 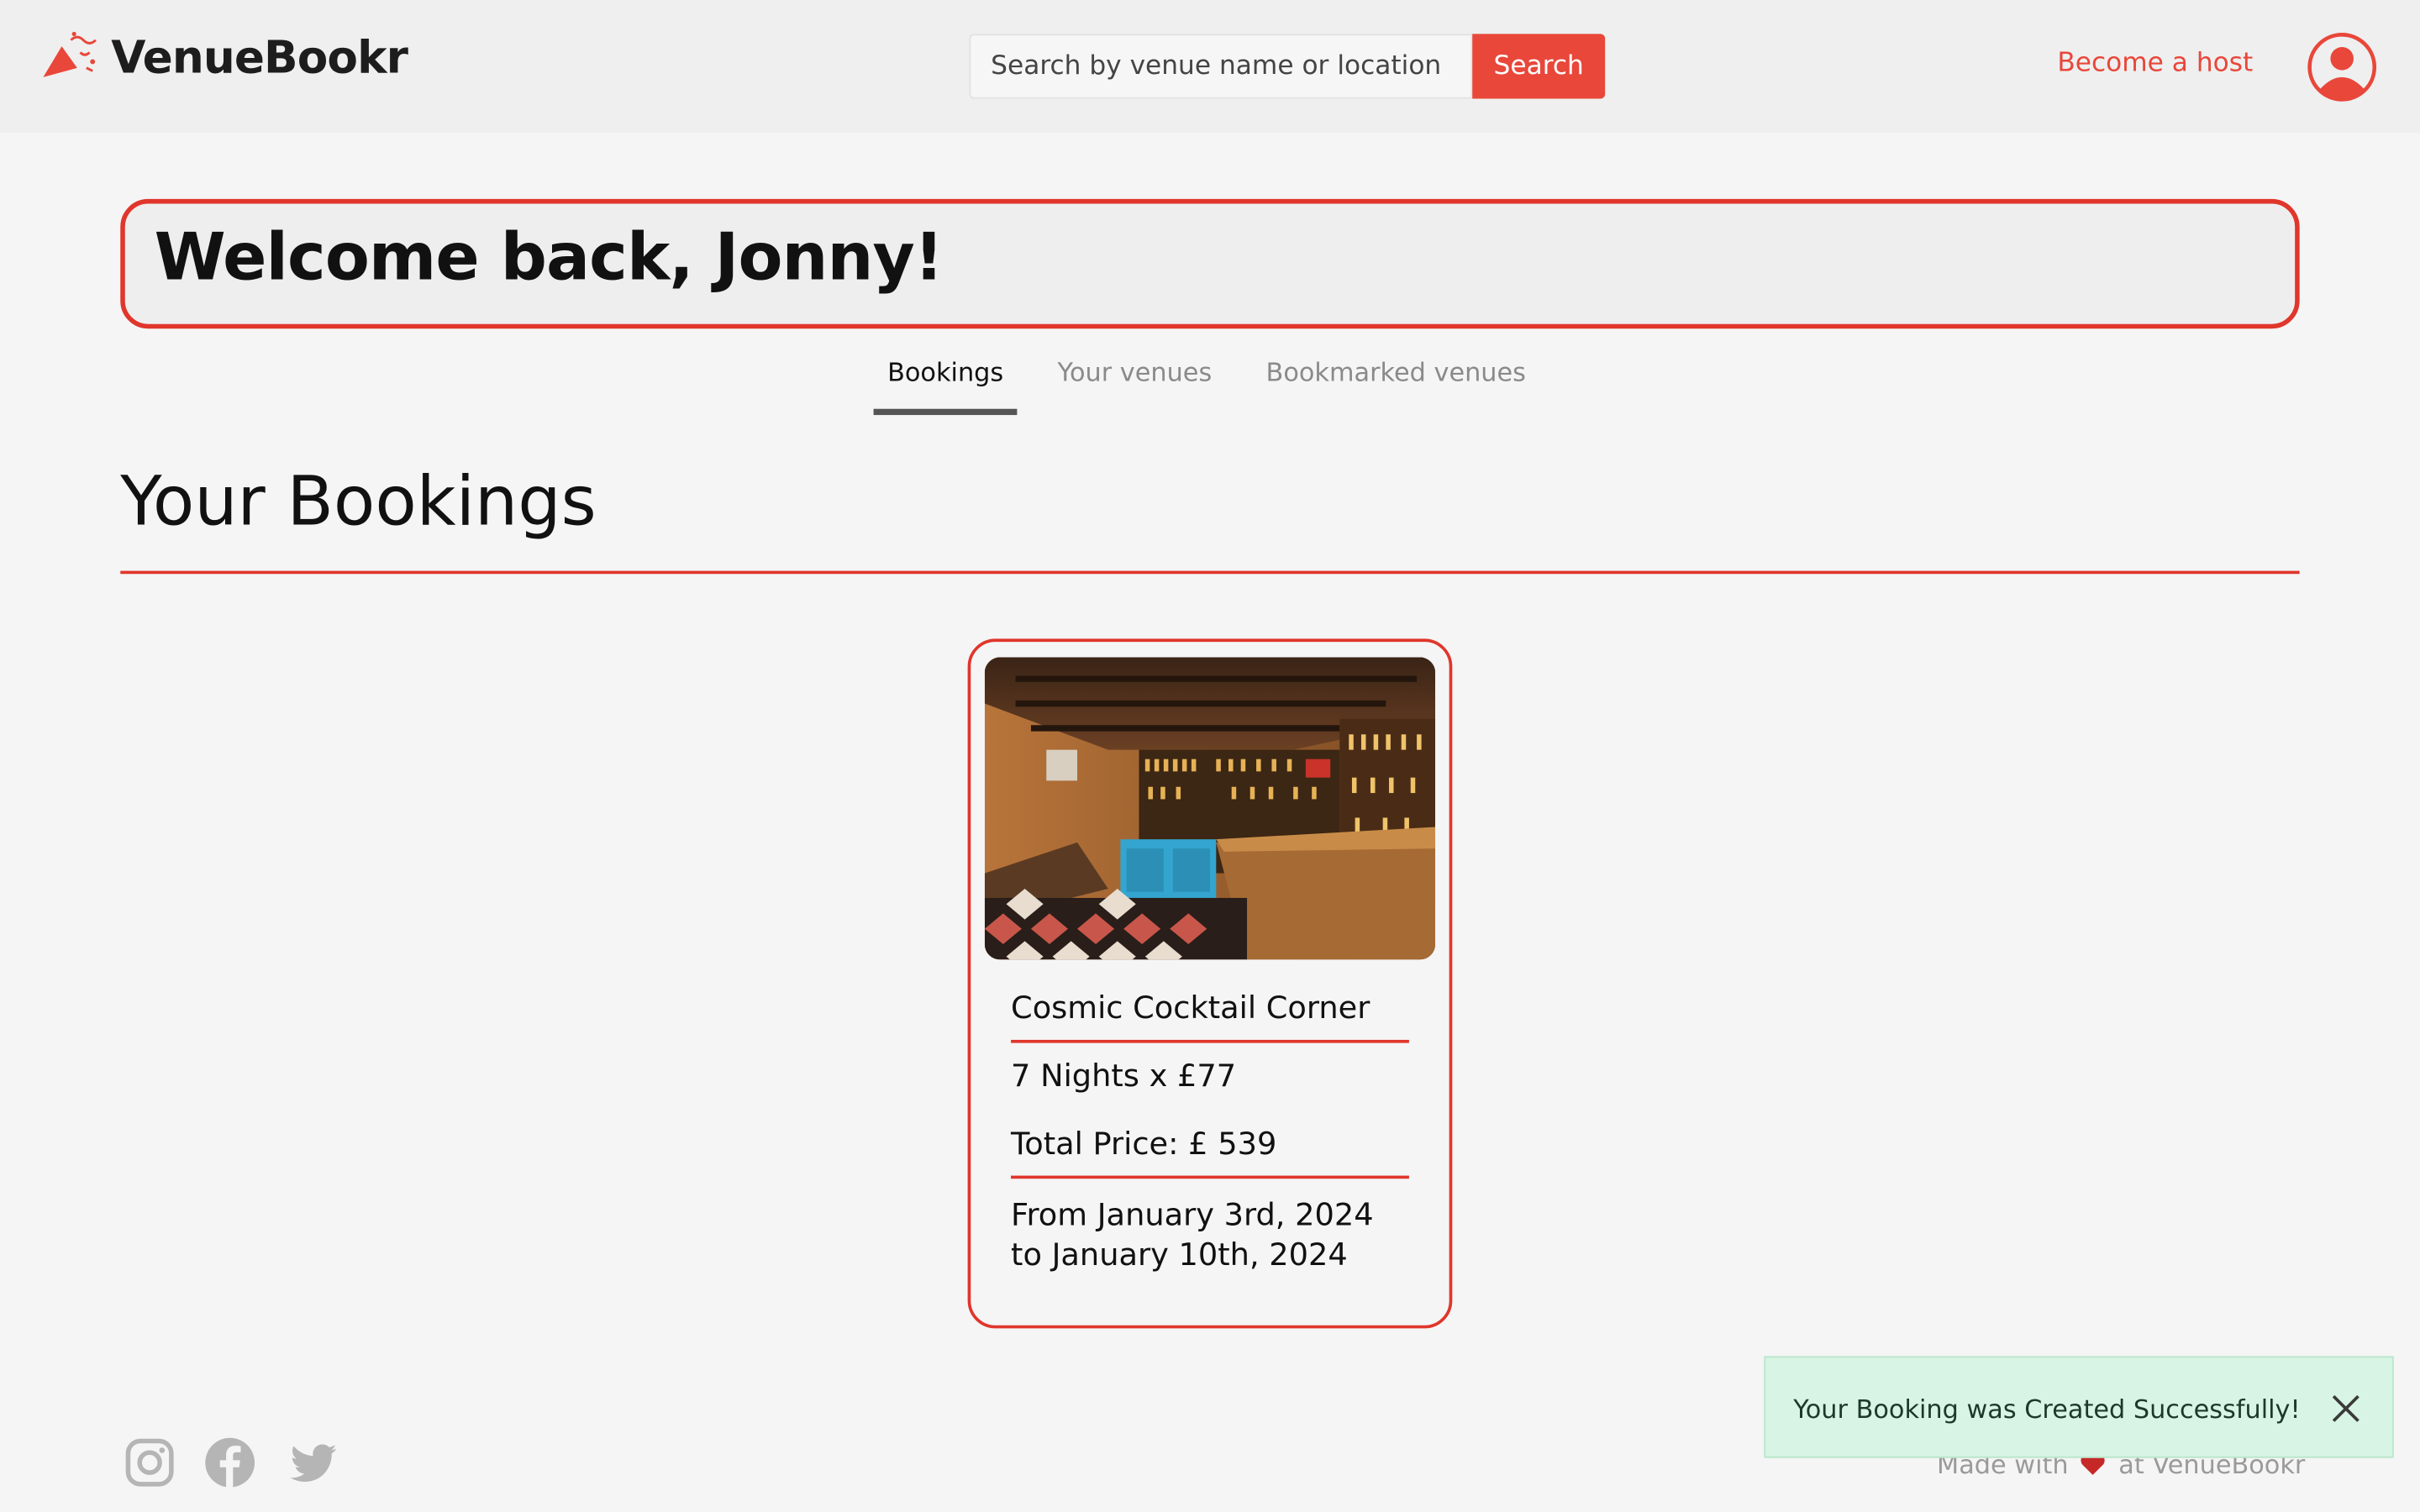 I want to click on tab-bookmarked-venues: Bookmarked venues, so click(x=1395, y=386).